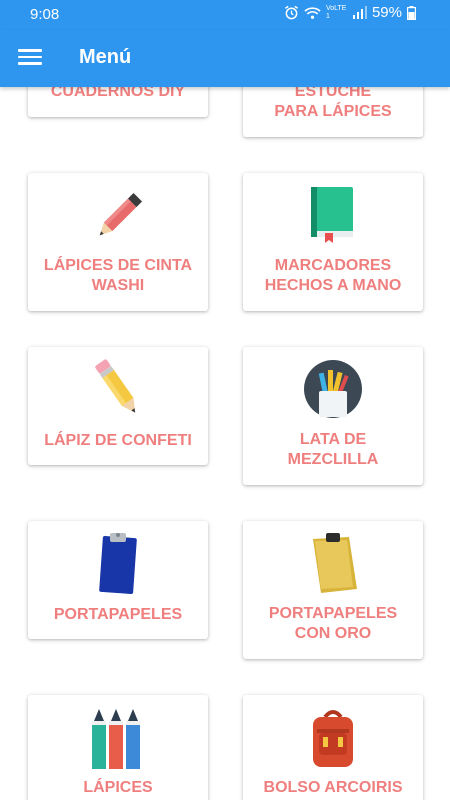  What do you see at coordinates (359, 12) in the screenshot?
I see `signal-icon` at bounding box center [359, 12].